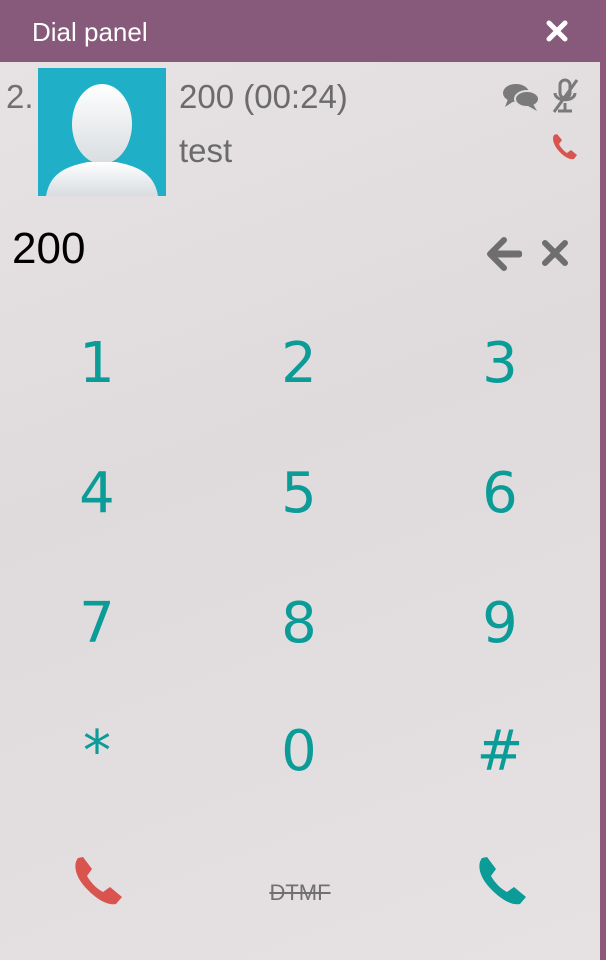 This screenshot has height=960, width=606. I want to click on key-5: 5, so click(299, 493).